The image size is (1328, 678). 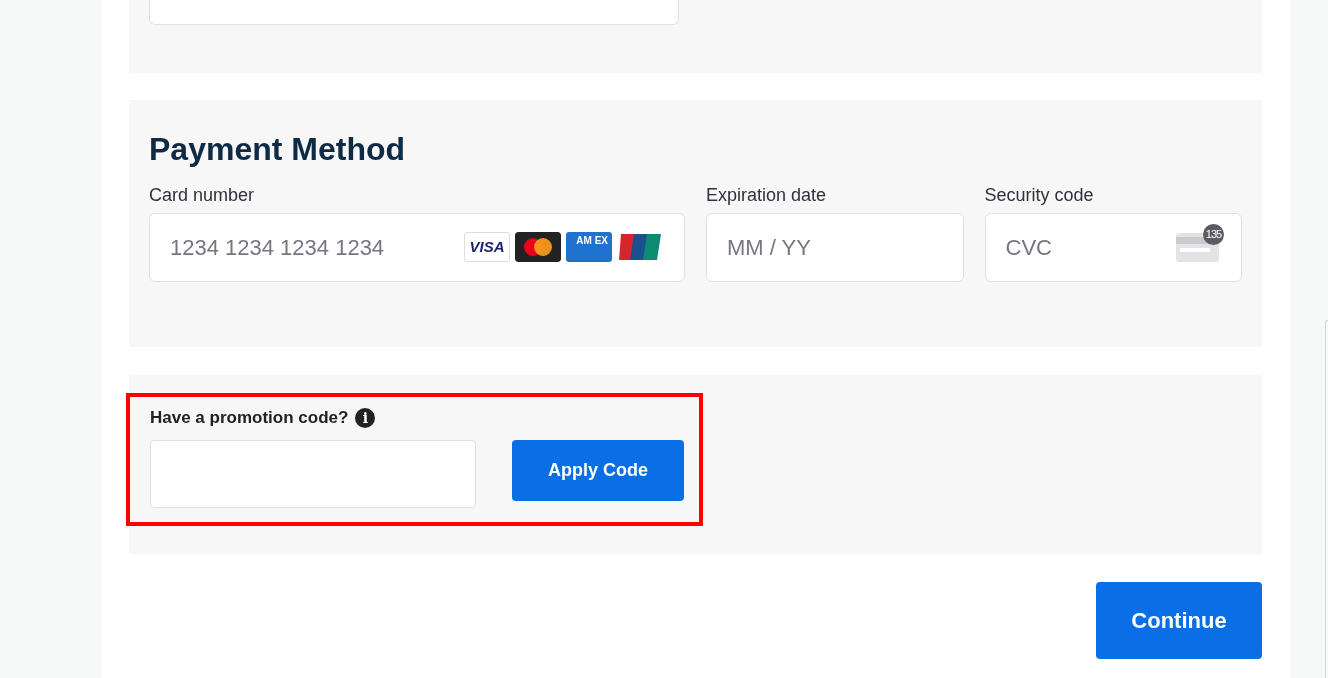 I want to click on field-label: Security code, so click(x=1039, y=195).